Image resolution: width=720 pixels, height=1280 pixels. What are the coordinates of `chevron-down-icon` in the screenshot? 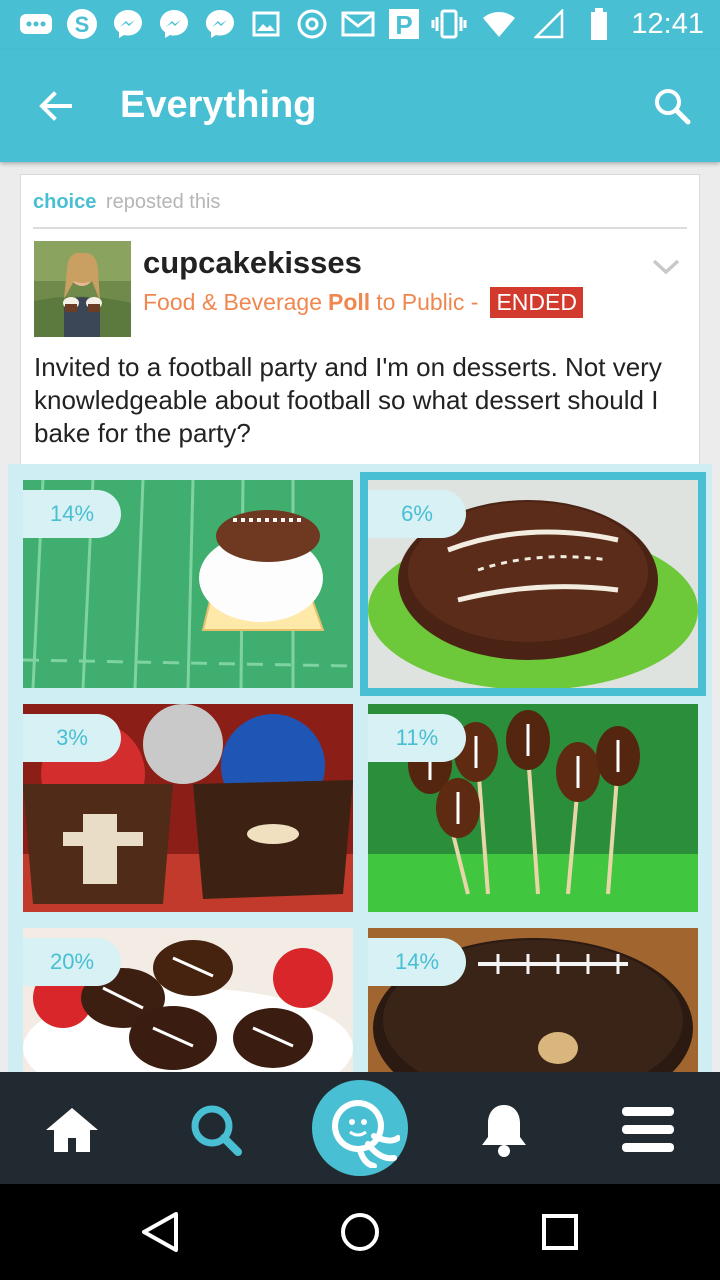 It's located at (666, 267).